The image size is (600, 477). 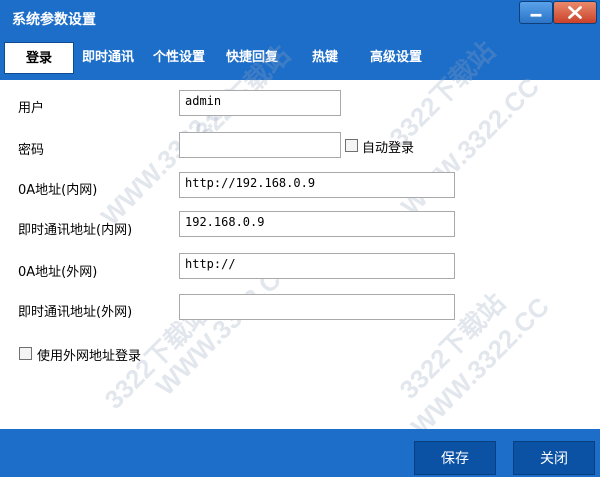 I want to click on use-external-label: 使用外网地址登录, so click(x=89, y=354).